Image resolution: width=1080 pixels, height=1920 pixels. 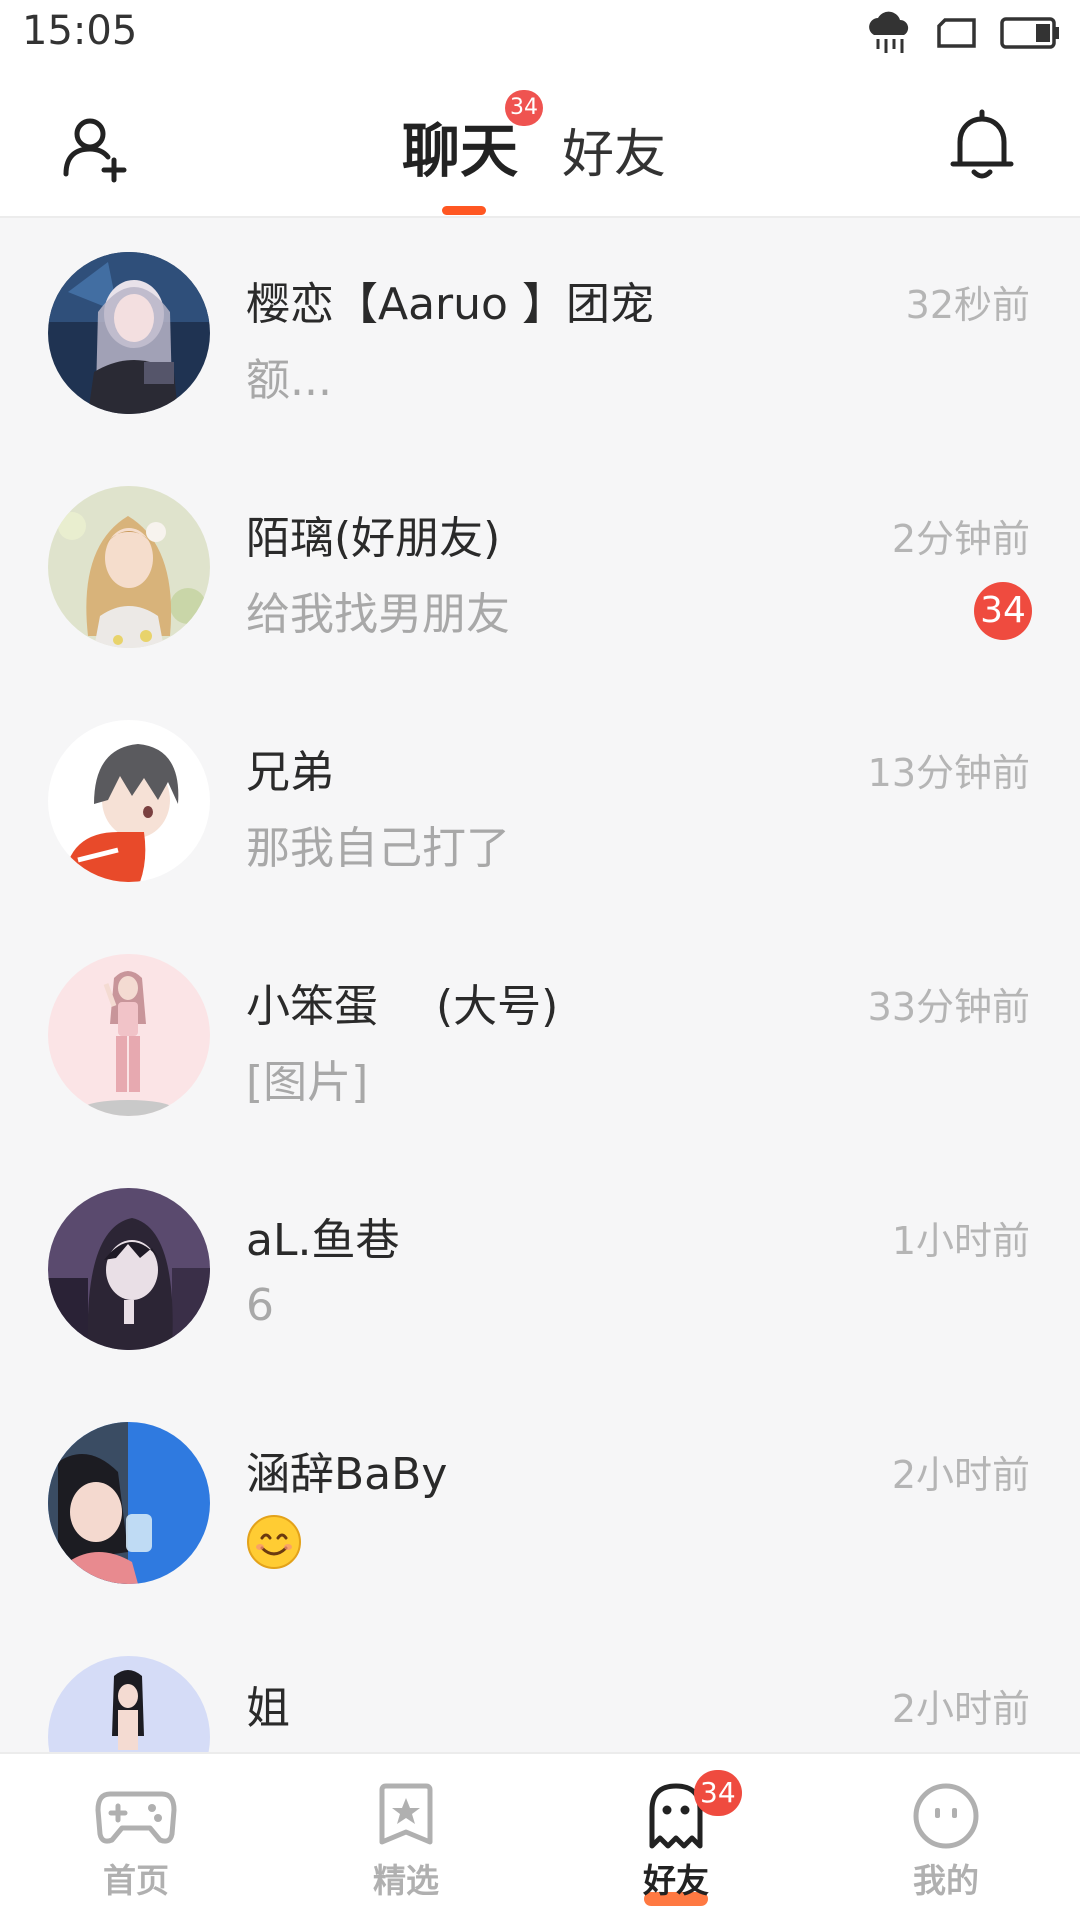 What do you see at coordinates (676, 1837) in the screenshot?
I see `nav-item-friends: 好友 34` at bounding box center [676, 1837].